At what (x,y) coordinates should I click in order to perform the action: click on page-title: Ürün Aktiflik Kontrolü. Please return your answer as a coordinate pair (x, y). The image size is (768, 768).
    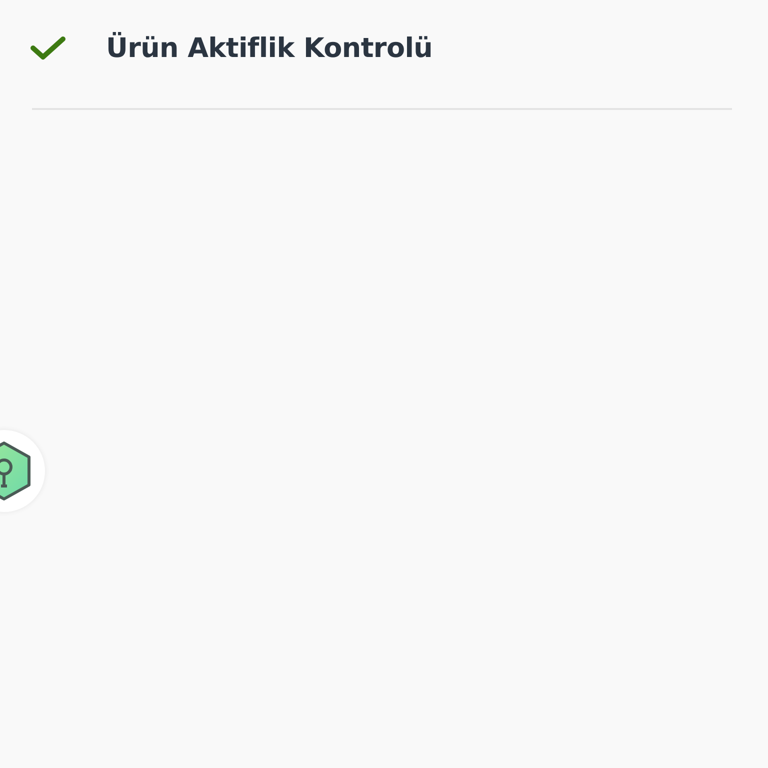
    Looking at the image, I should click on (269, 48).